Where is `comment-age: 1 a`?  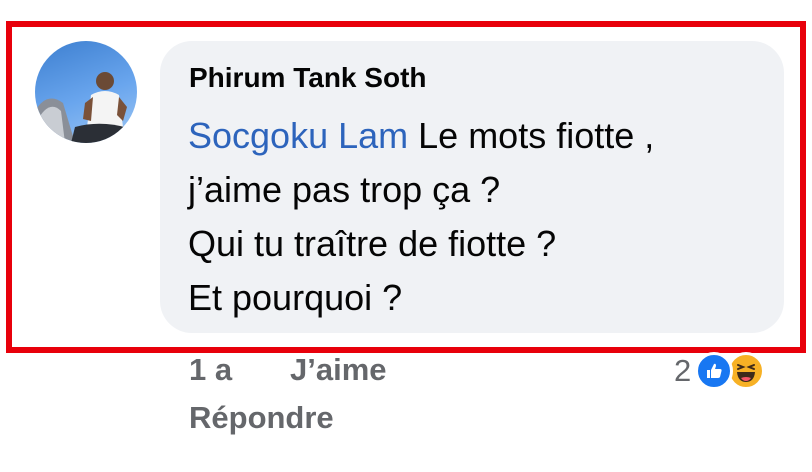 comment-age: 1 a is located at coordinates (210, 370).